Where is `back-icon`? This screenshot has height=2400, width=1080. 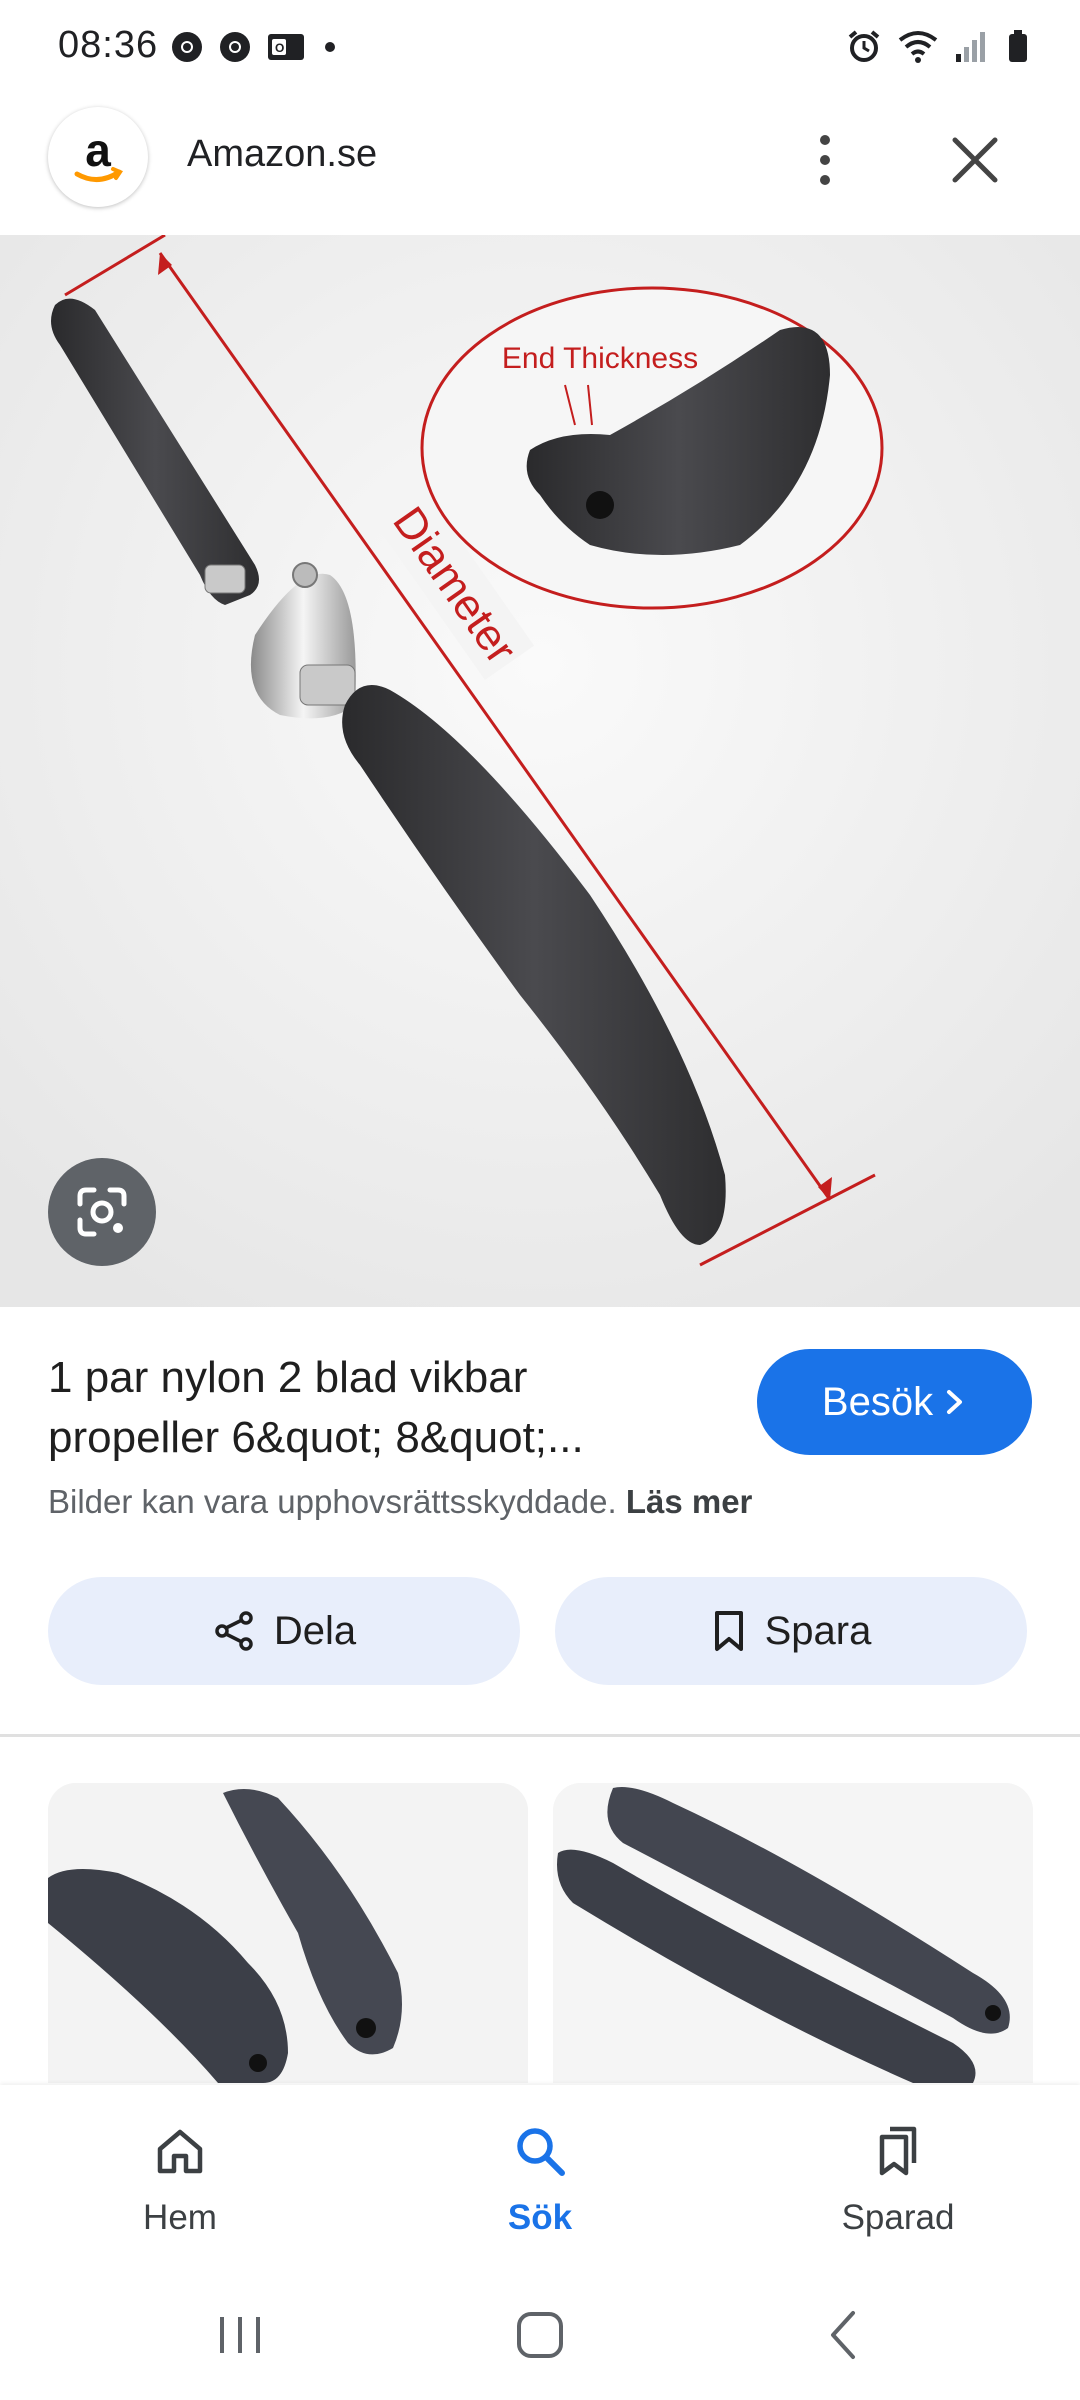 back-icon is located at coordinates (843, 2335).